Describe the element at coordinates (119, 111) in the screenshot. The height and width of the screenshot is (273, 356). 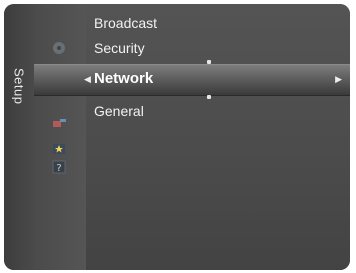
I see `menu-item-general: General` at that location.